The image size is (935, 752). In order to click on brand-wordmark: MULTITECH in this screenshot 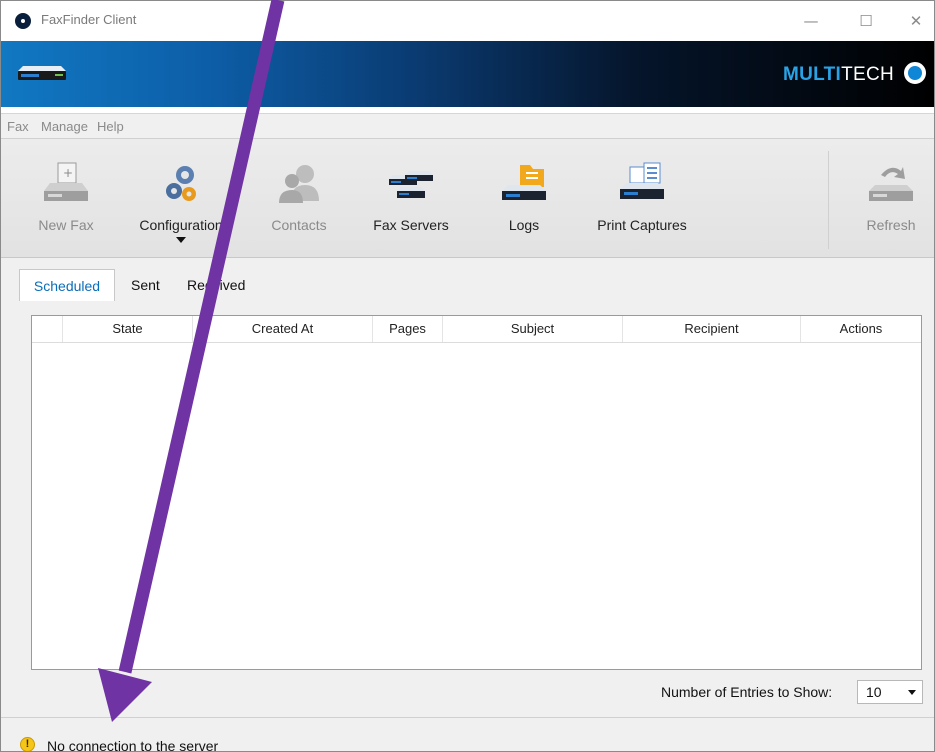, I will do `click(838, 75)`.